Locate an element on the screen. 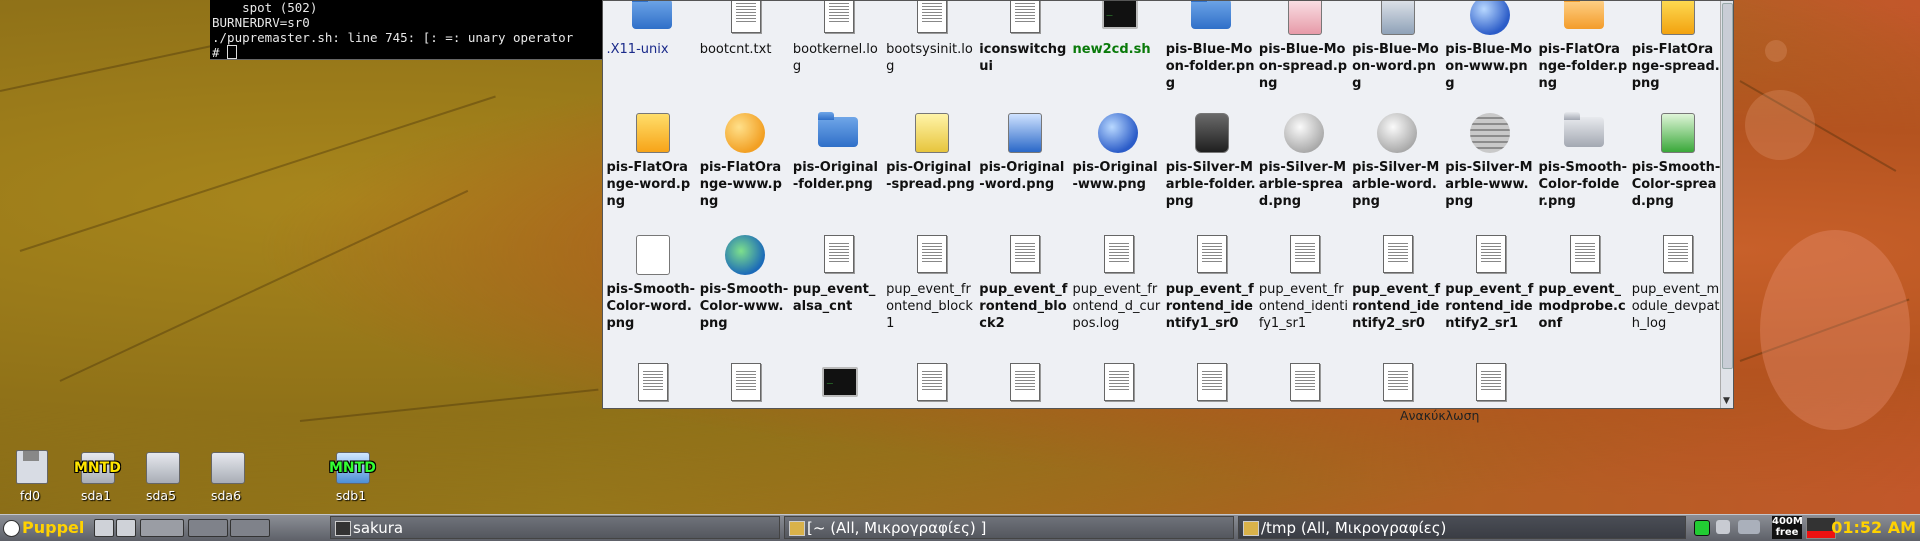 This screenshot has width=1920, height=541. file-item: pup_event_frontend_identify2_sr0 is located at coordinates (1397, 281).